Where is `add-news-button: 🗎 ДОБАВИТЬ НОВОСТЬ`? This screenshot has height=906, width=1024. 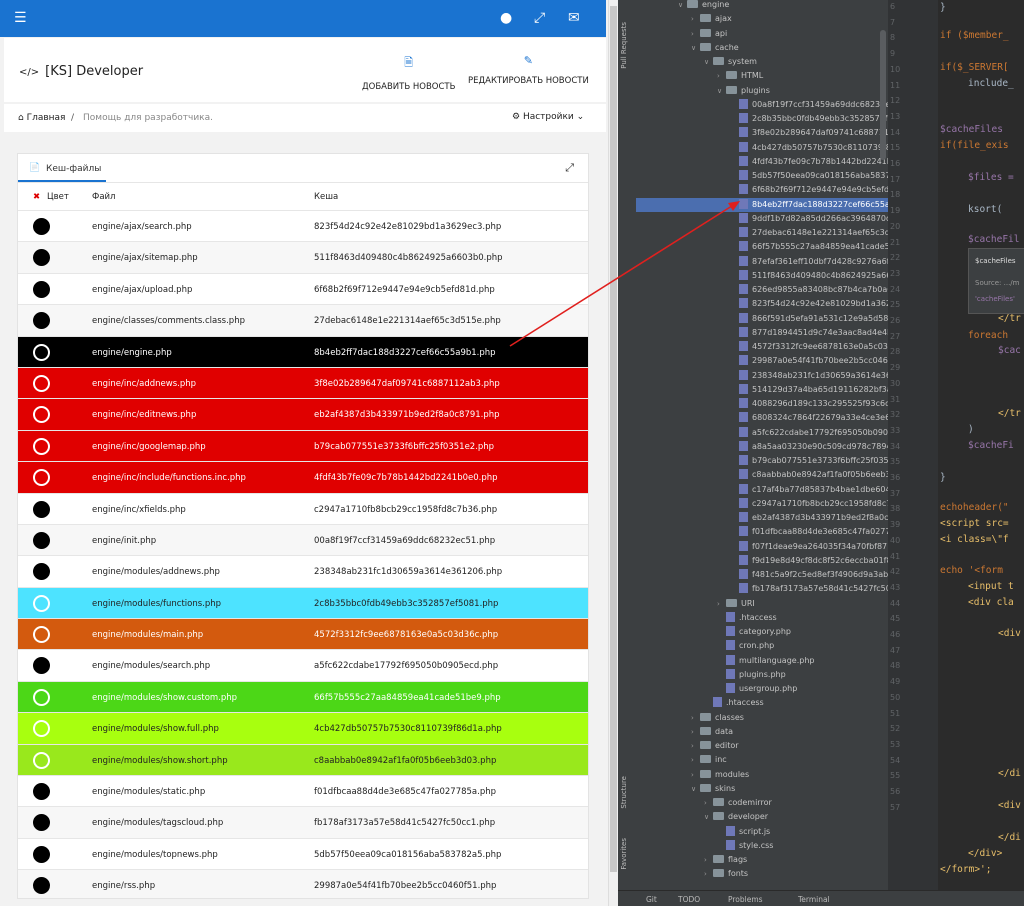 add-news-button: 🗎 ДОБАВИТЬ НОВОСТЬ is located at coordinates (408, 73).